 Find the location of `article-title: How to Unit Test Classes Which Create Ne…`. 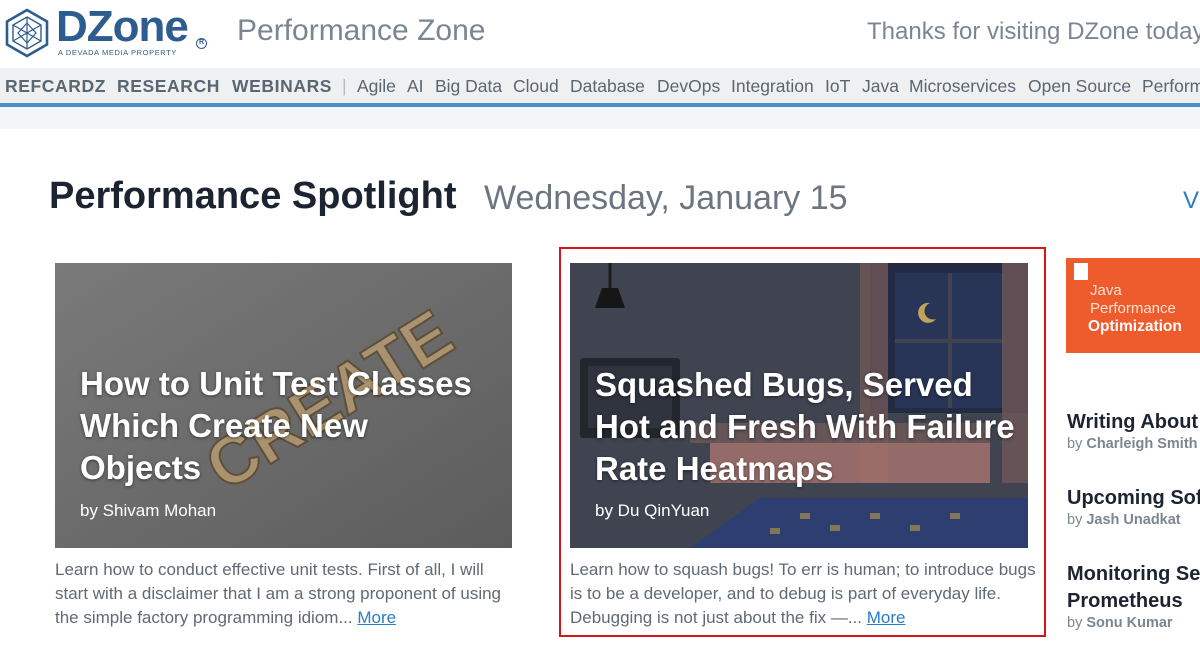

article-title: How to Unit Test Classes Which Create Ne… is located at coordinates (280, 426).